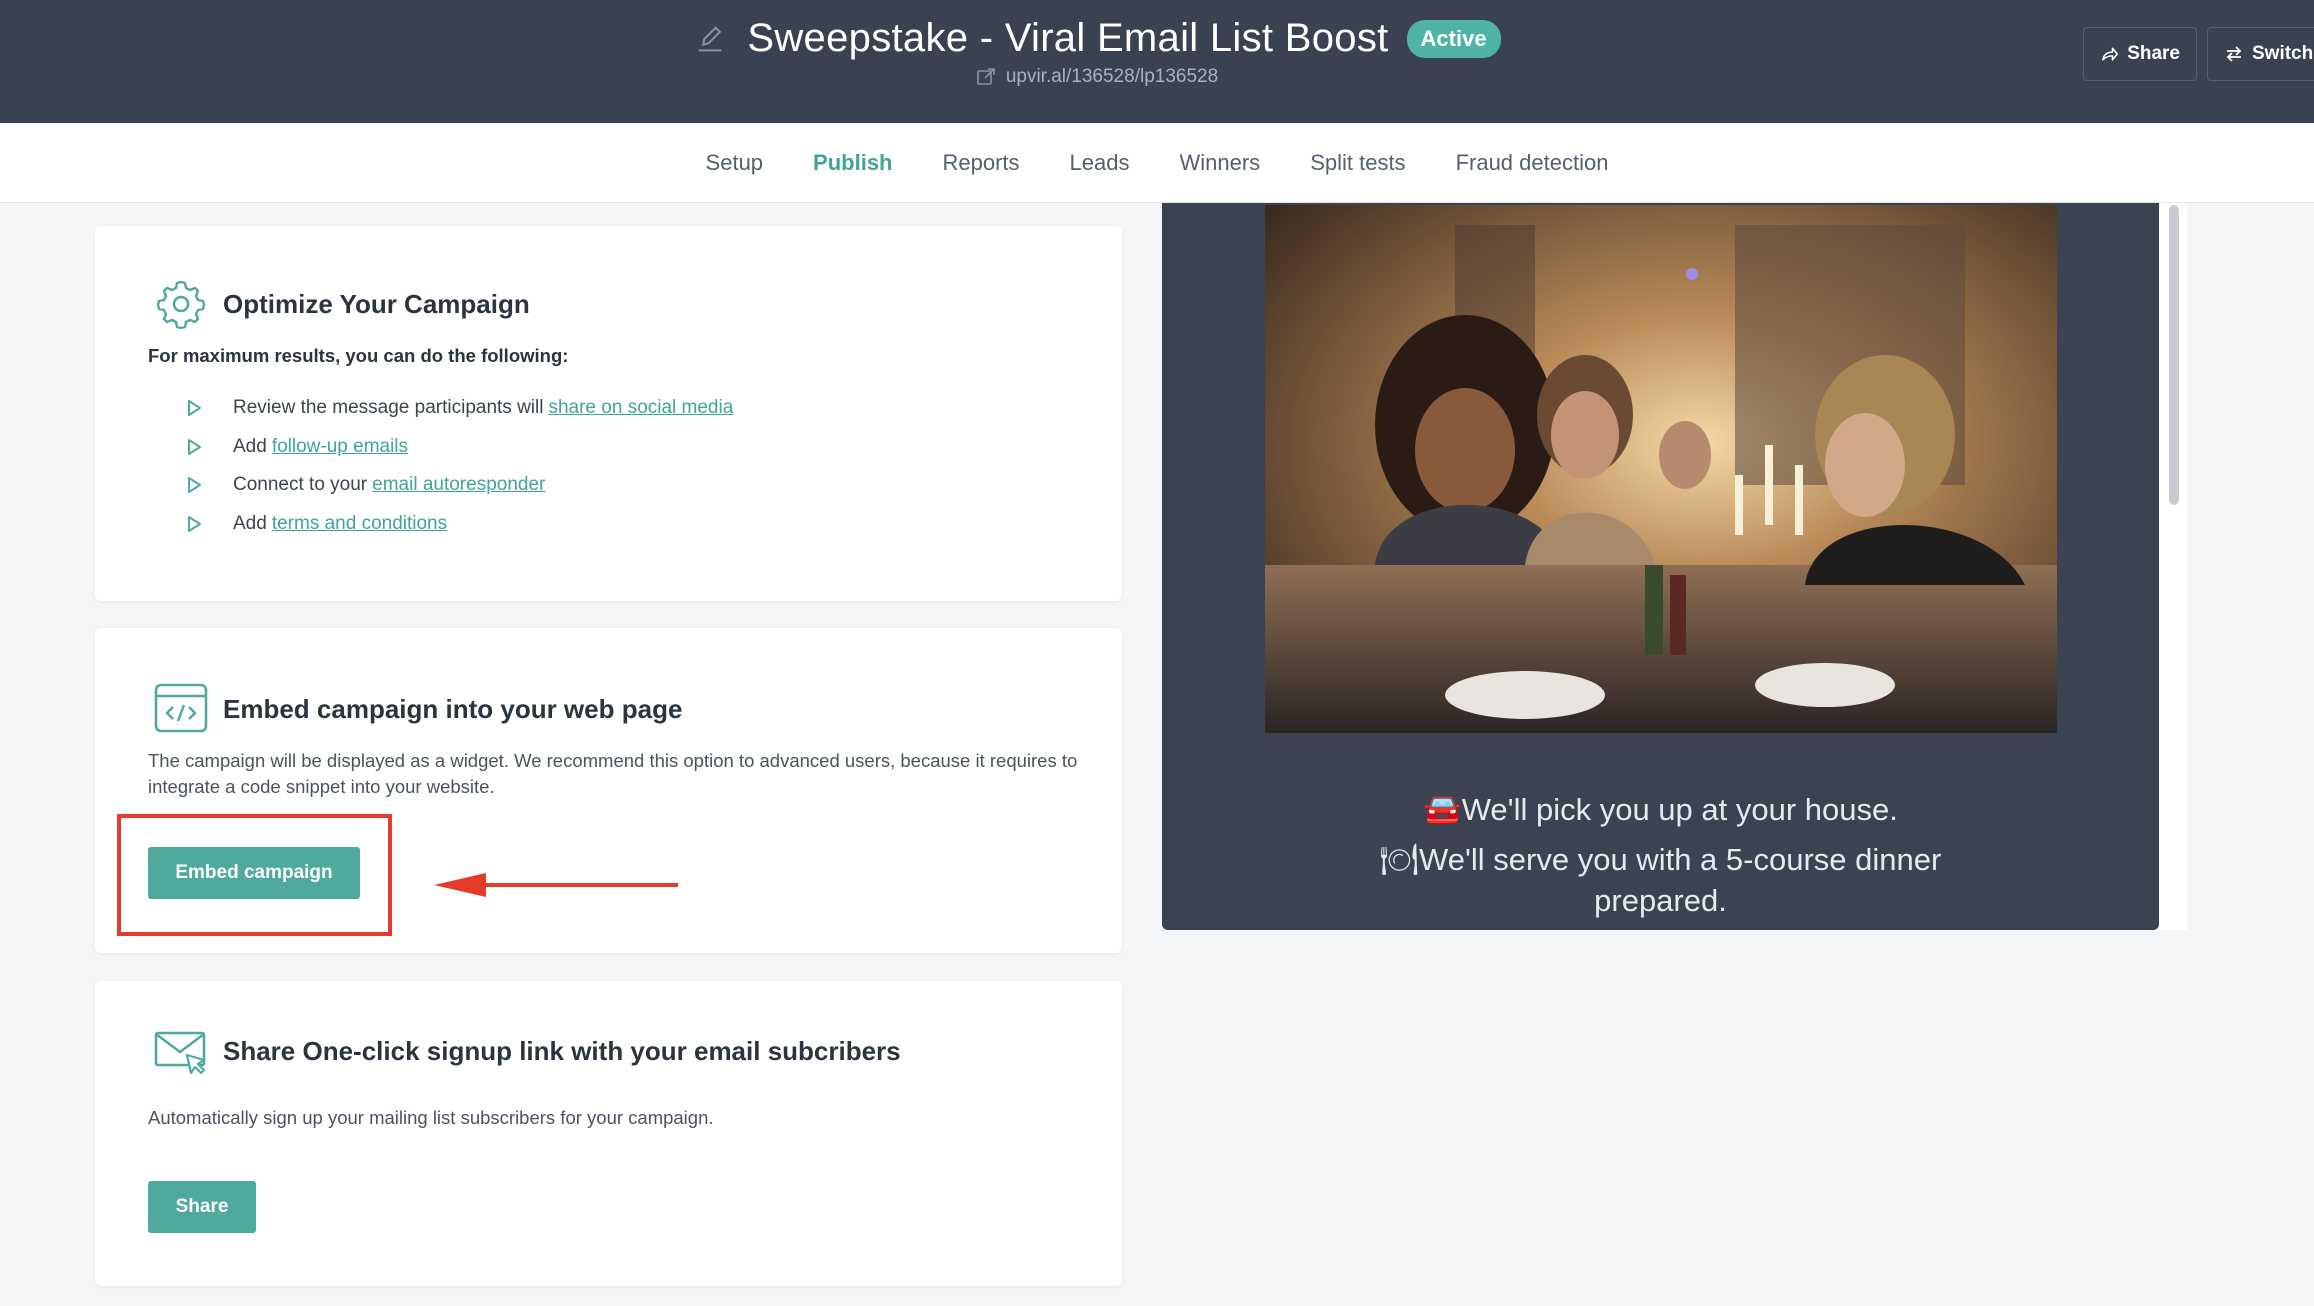 This screenshot has width=2314, height=1306. Describe the element at coordinates (180, 1053) in the screenshot. I see `envelope-cursor-icon` at that location.